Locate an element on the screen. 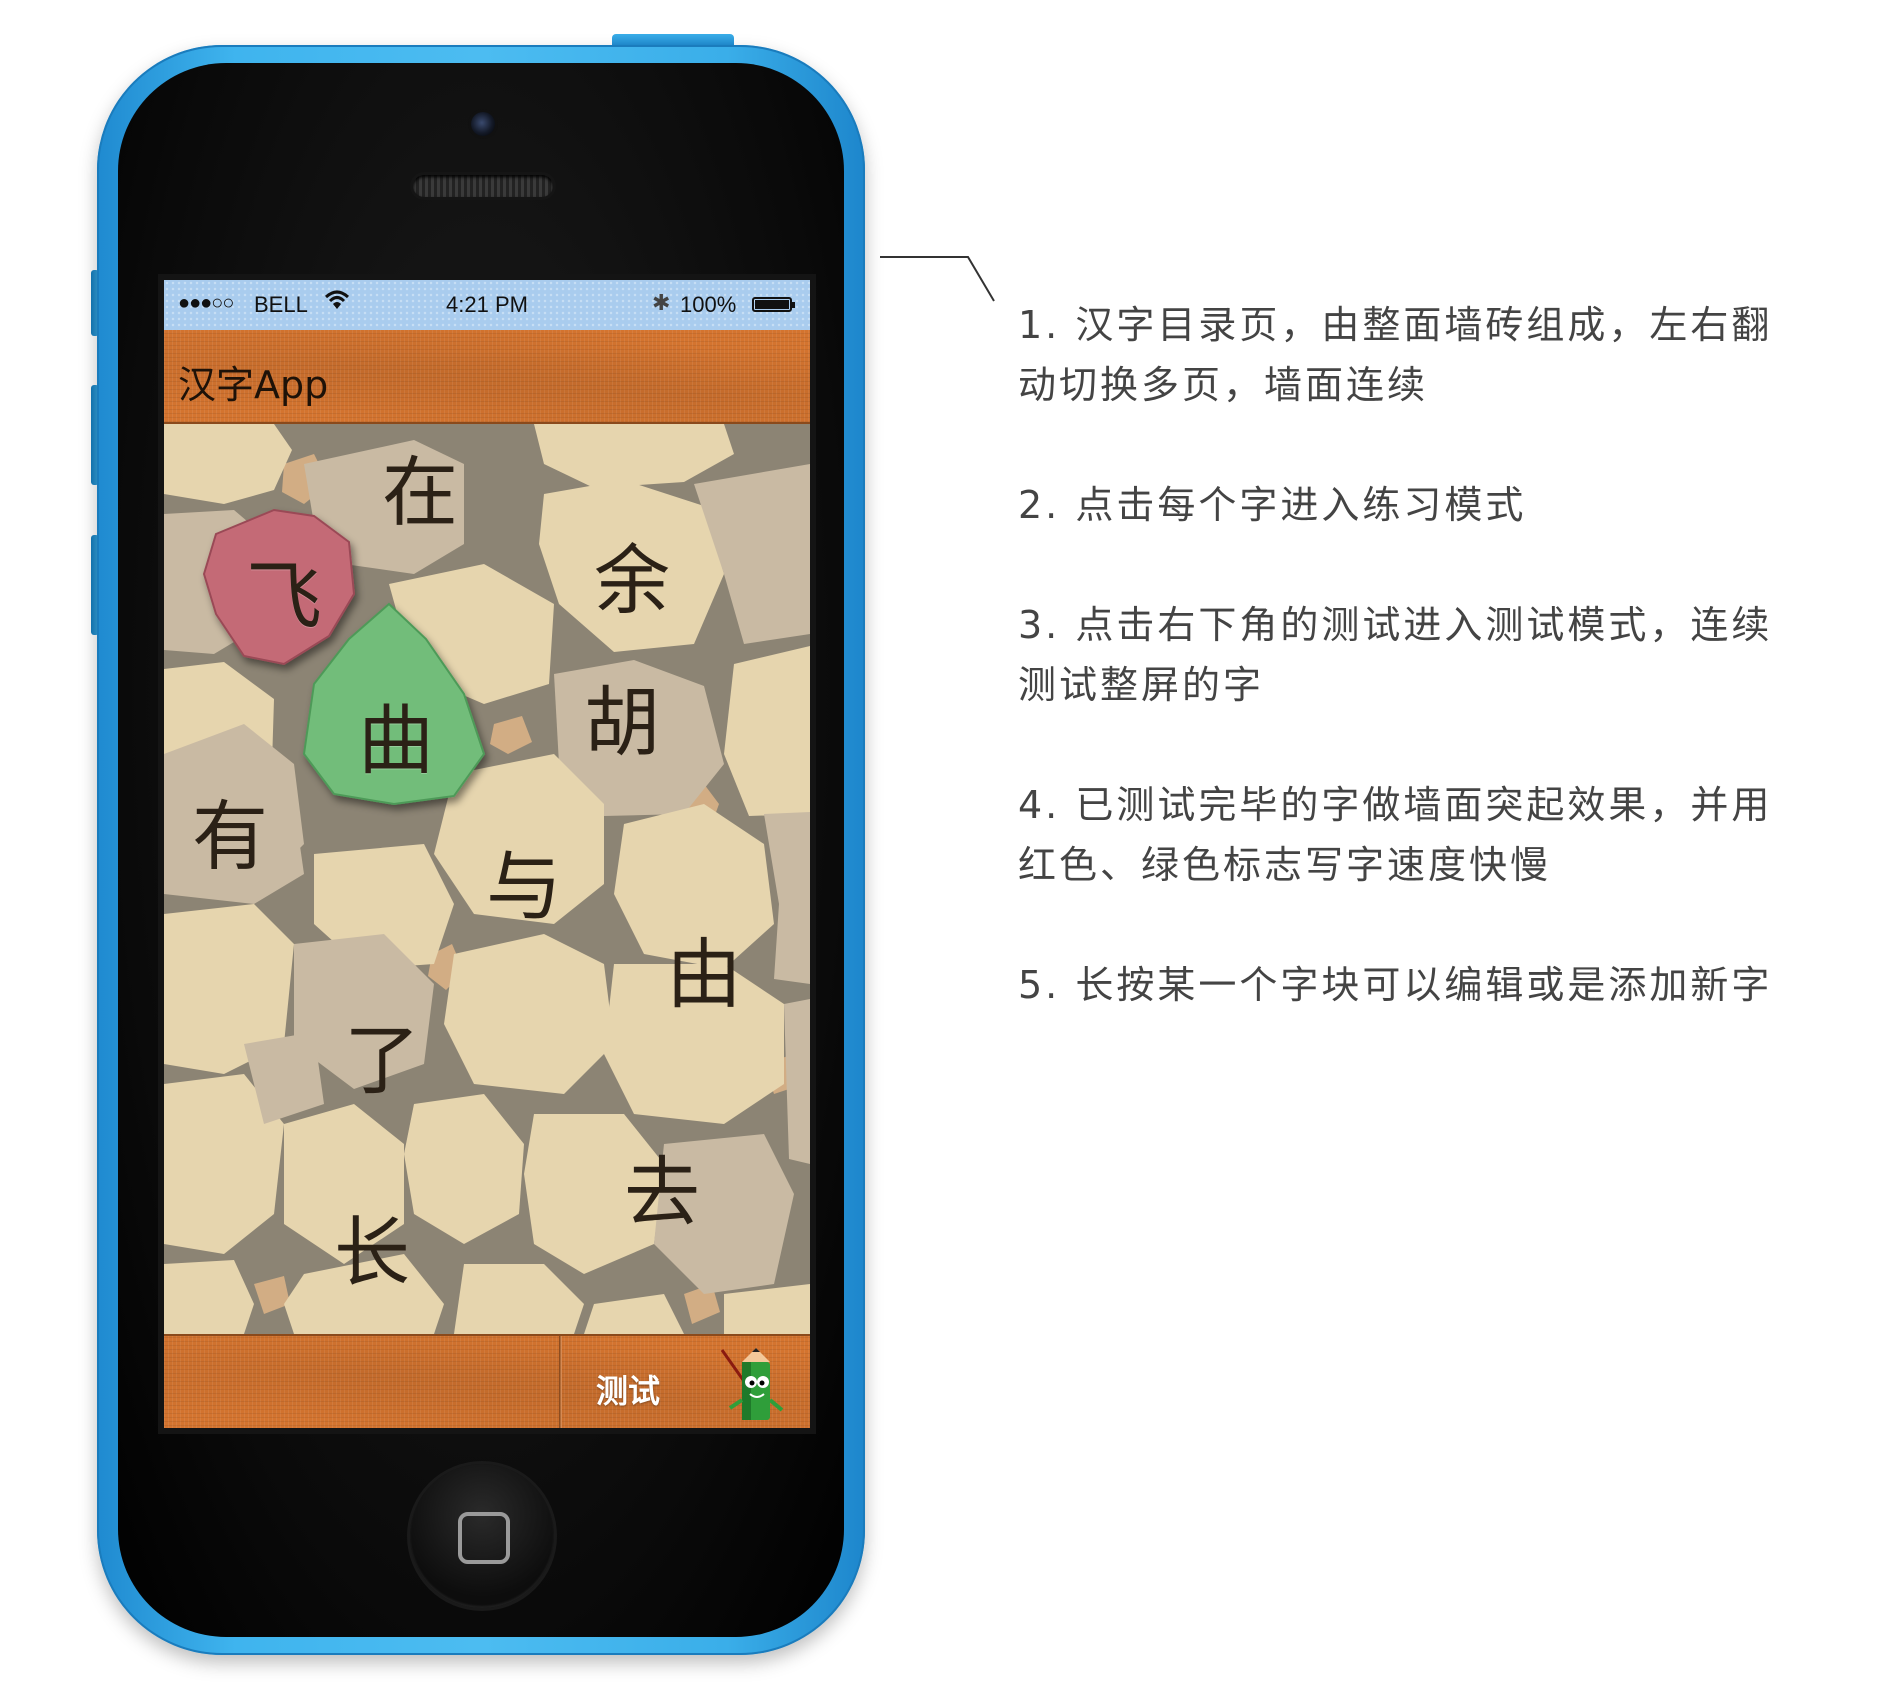  note-item: 2. 点击每个字进入练习模式 is located at coordinates (1272, 505).